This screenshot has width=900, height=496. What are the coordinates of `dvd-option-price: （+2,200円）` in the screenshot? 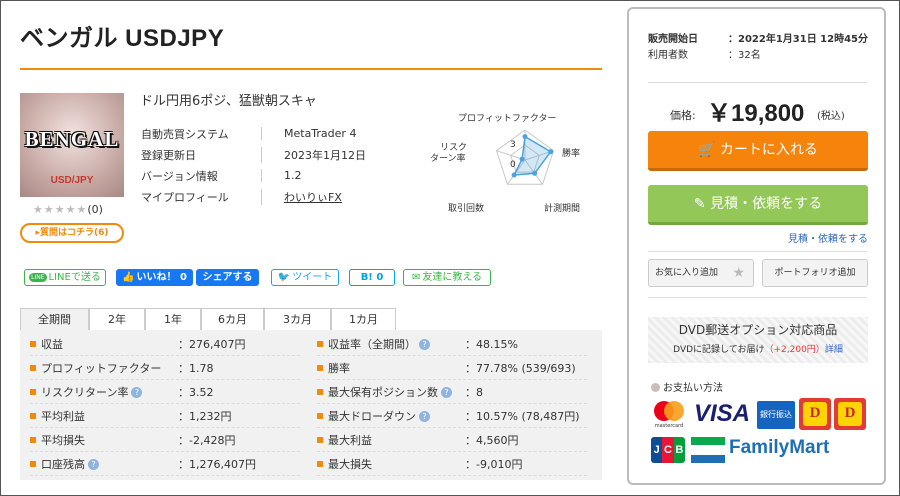 It's located at (794, 350).